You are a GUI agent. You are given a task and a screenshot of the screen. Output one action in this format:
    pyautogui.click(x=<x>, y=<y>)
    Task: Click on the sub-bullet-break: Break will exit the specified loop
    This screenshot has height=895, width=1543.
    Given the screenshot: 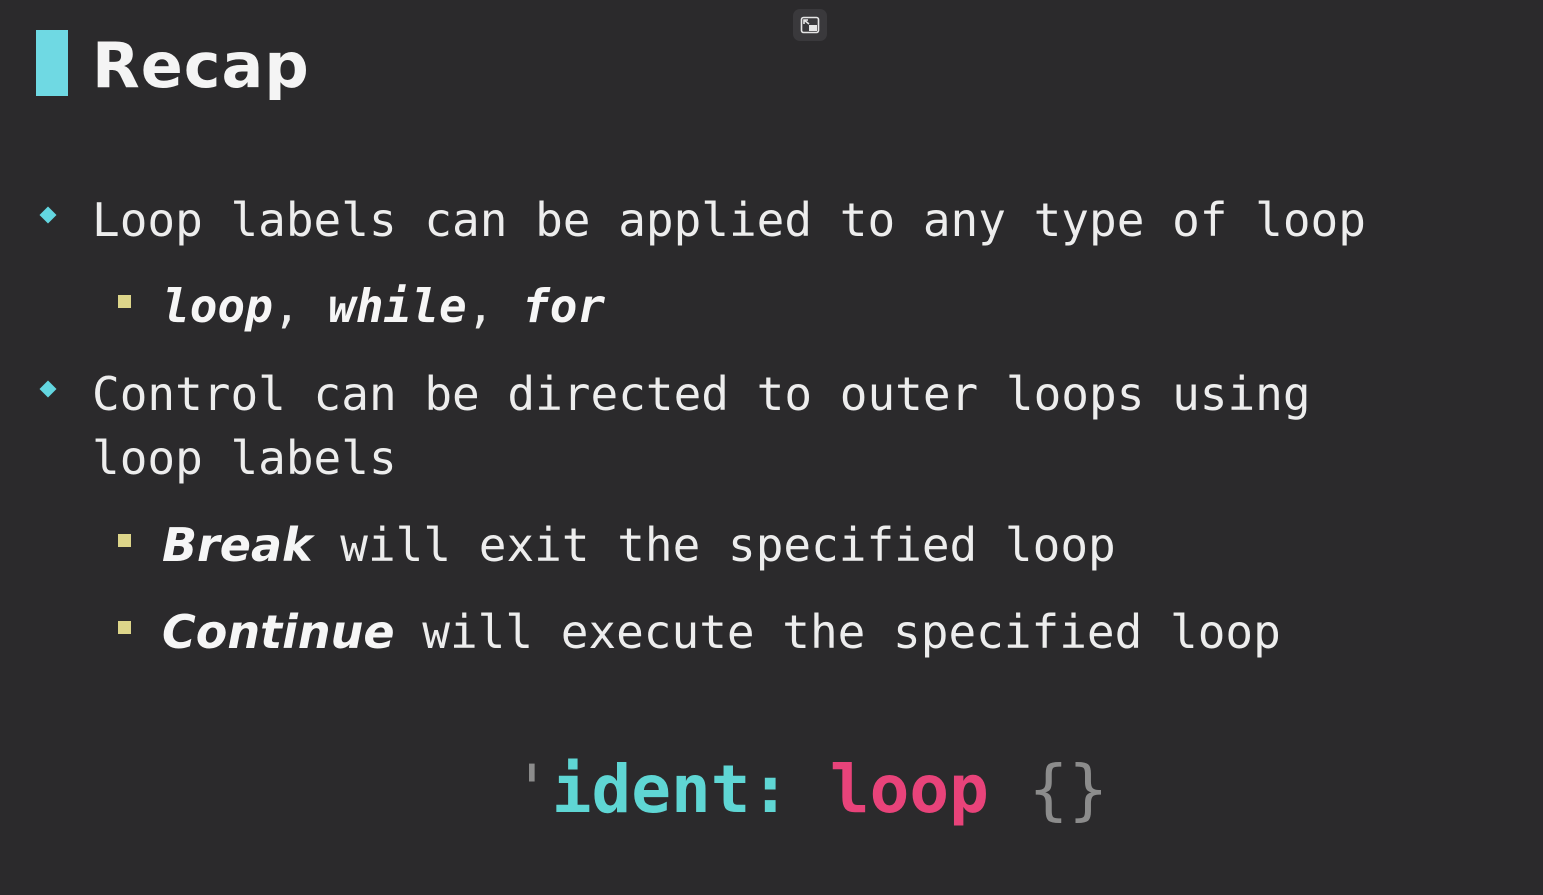 What is the action you would take?
    pyautogui.click(x=639, y=545)
    